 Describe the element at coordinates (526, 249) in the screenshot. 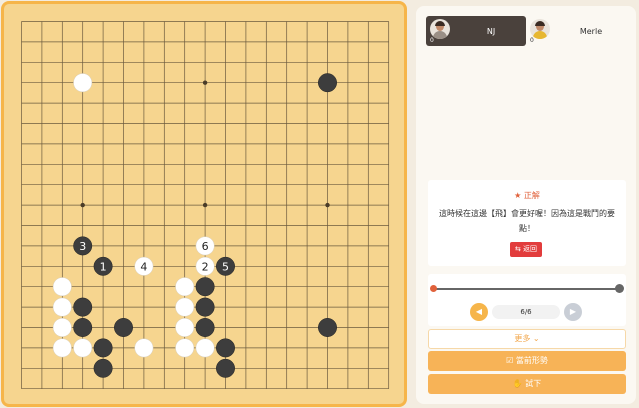

I see `back-button: ⇆ 返回` at that location.